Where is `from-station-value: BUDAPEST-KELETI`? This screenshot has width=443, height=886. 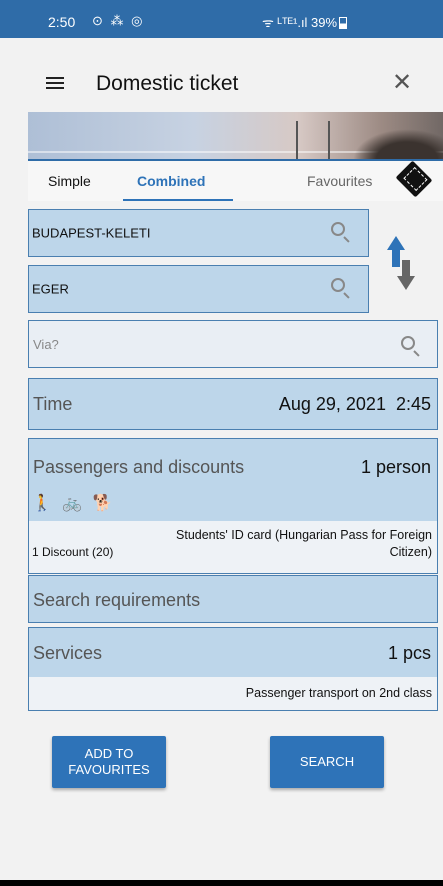 from-station-value: BUDAPEST-KELETI is located at coordinates (91, 233).